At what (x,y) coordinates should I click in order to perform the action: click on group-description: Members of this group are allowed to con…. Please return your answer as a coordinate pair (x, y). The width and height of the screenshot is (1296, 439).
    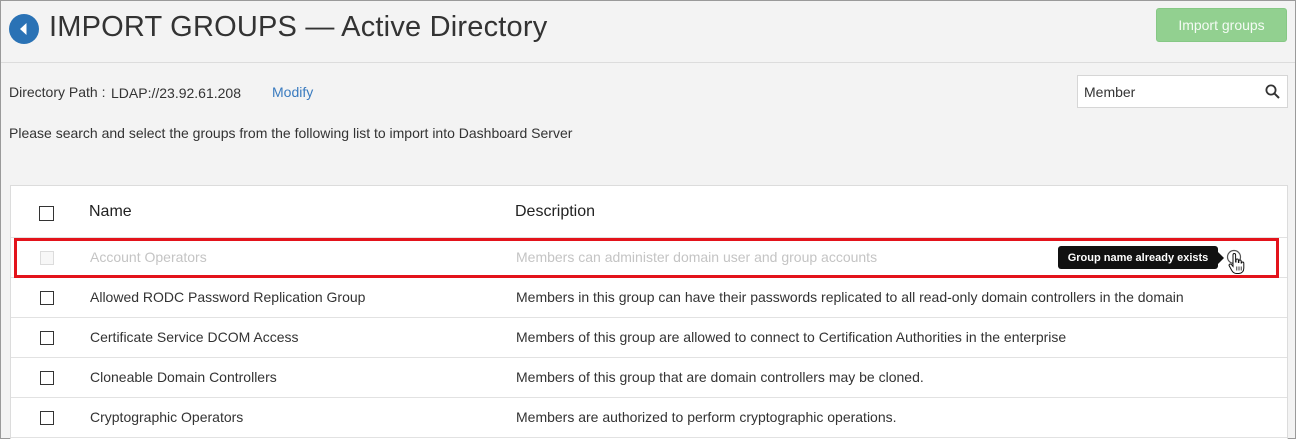
    Looking at the image, I should click on (791, 337).